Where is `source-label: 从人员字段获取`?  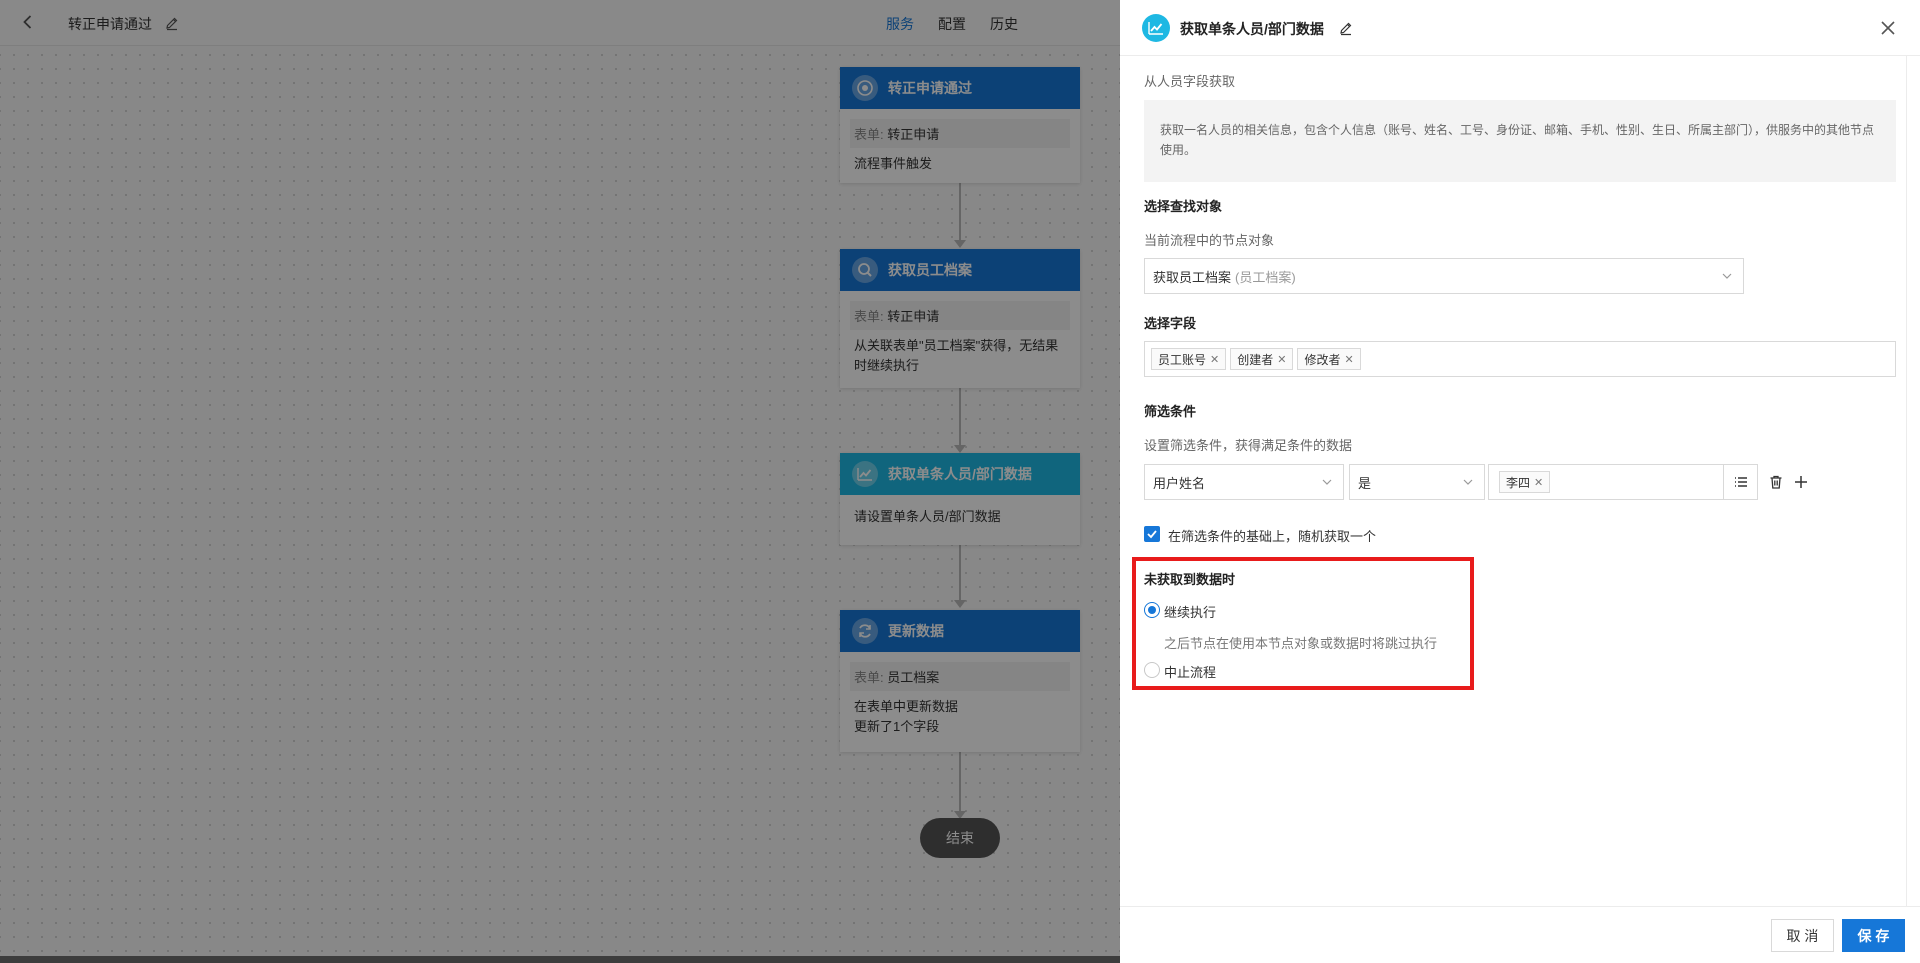
source-label: 从人员字段获取 is located at coordinates (1190, 81).